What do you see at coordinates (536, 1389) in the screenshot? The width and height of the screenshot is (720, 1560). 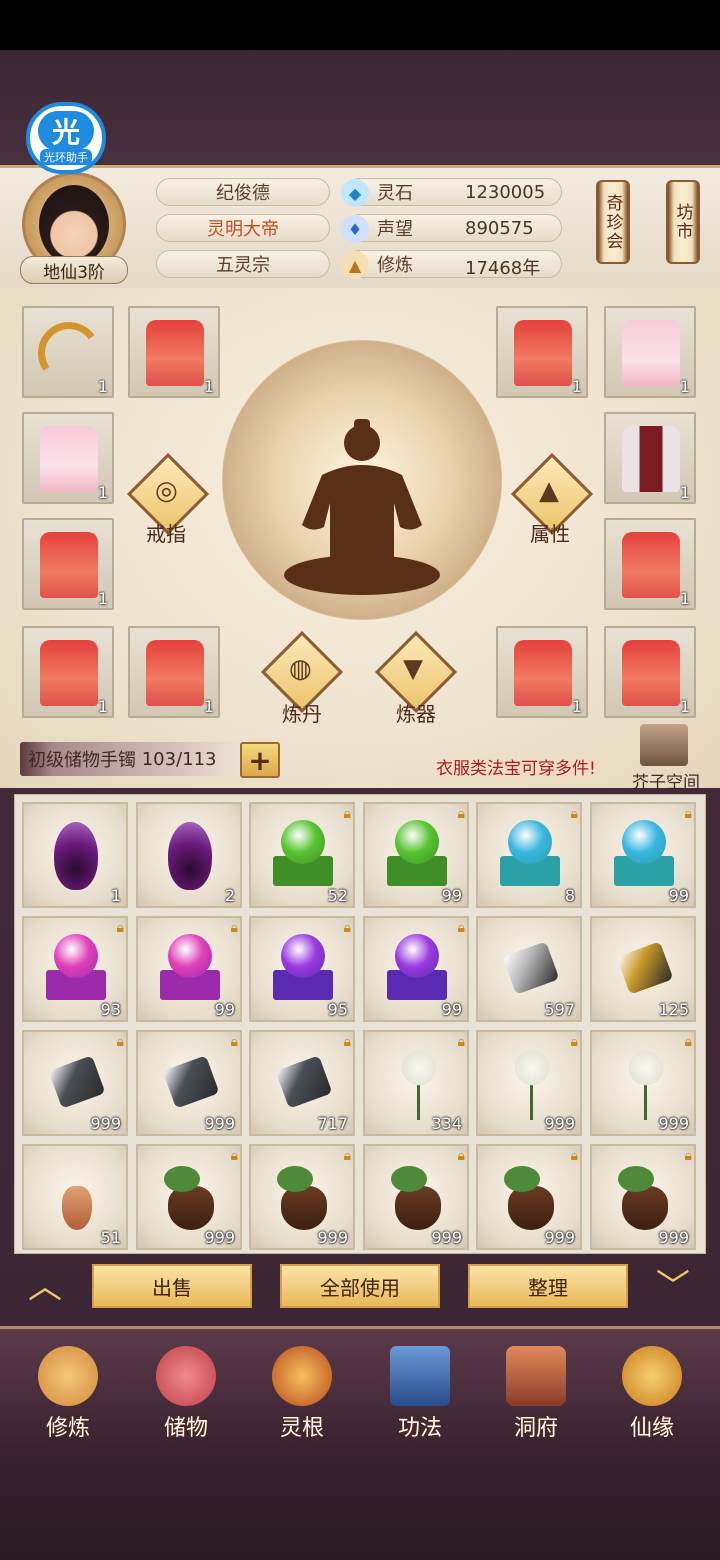 I see `nav-cave-dwelling: 洞府` at bounding box center [536, 1389].